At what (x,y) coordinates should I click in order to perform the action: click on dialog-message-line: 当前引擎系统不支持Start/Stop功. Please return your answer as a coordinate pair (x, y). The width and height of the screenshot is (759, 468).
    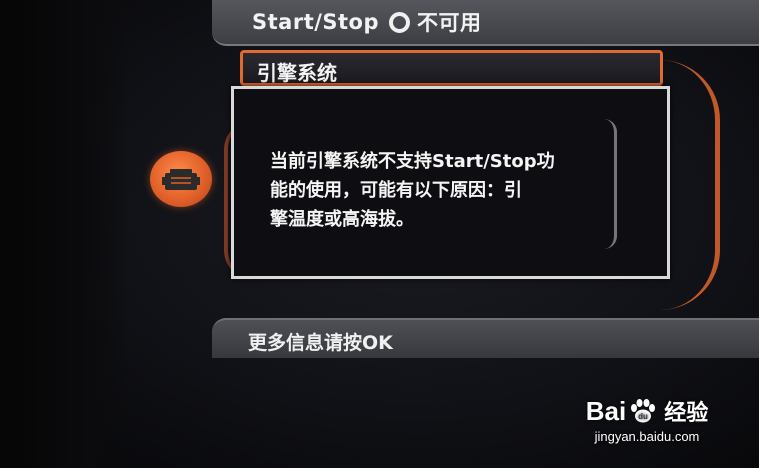
    Looking at the image, I should click on (412, 161).